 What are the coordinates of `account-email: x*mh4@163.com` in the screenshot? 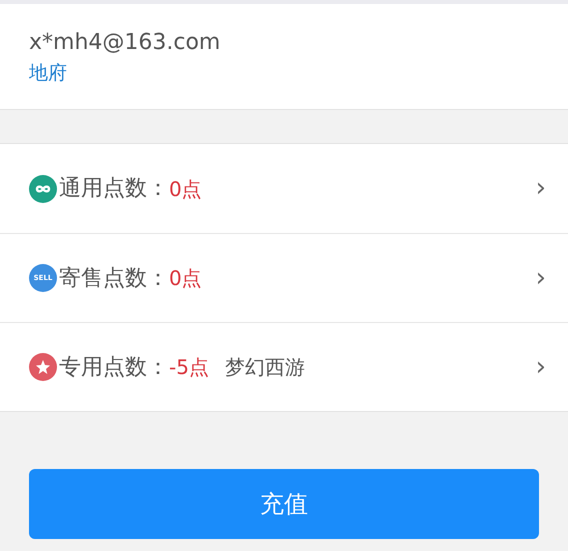 It's located at (124, 43).